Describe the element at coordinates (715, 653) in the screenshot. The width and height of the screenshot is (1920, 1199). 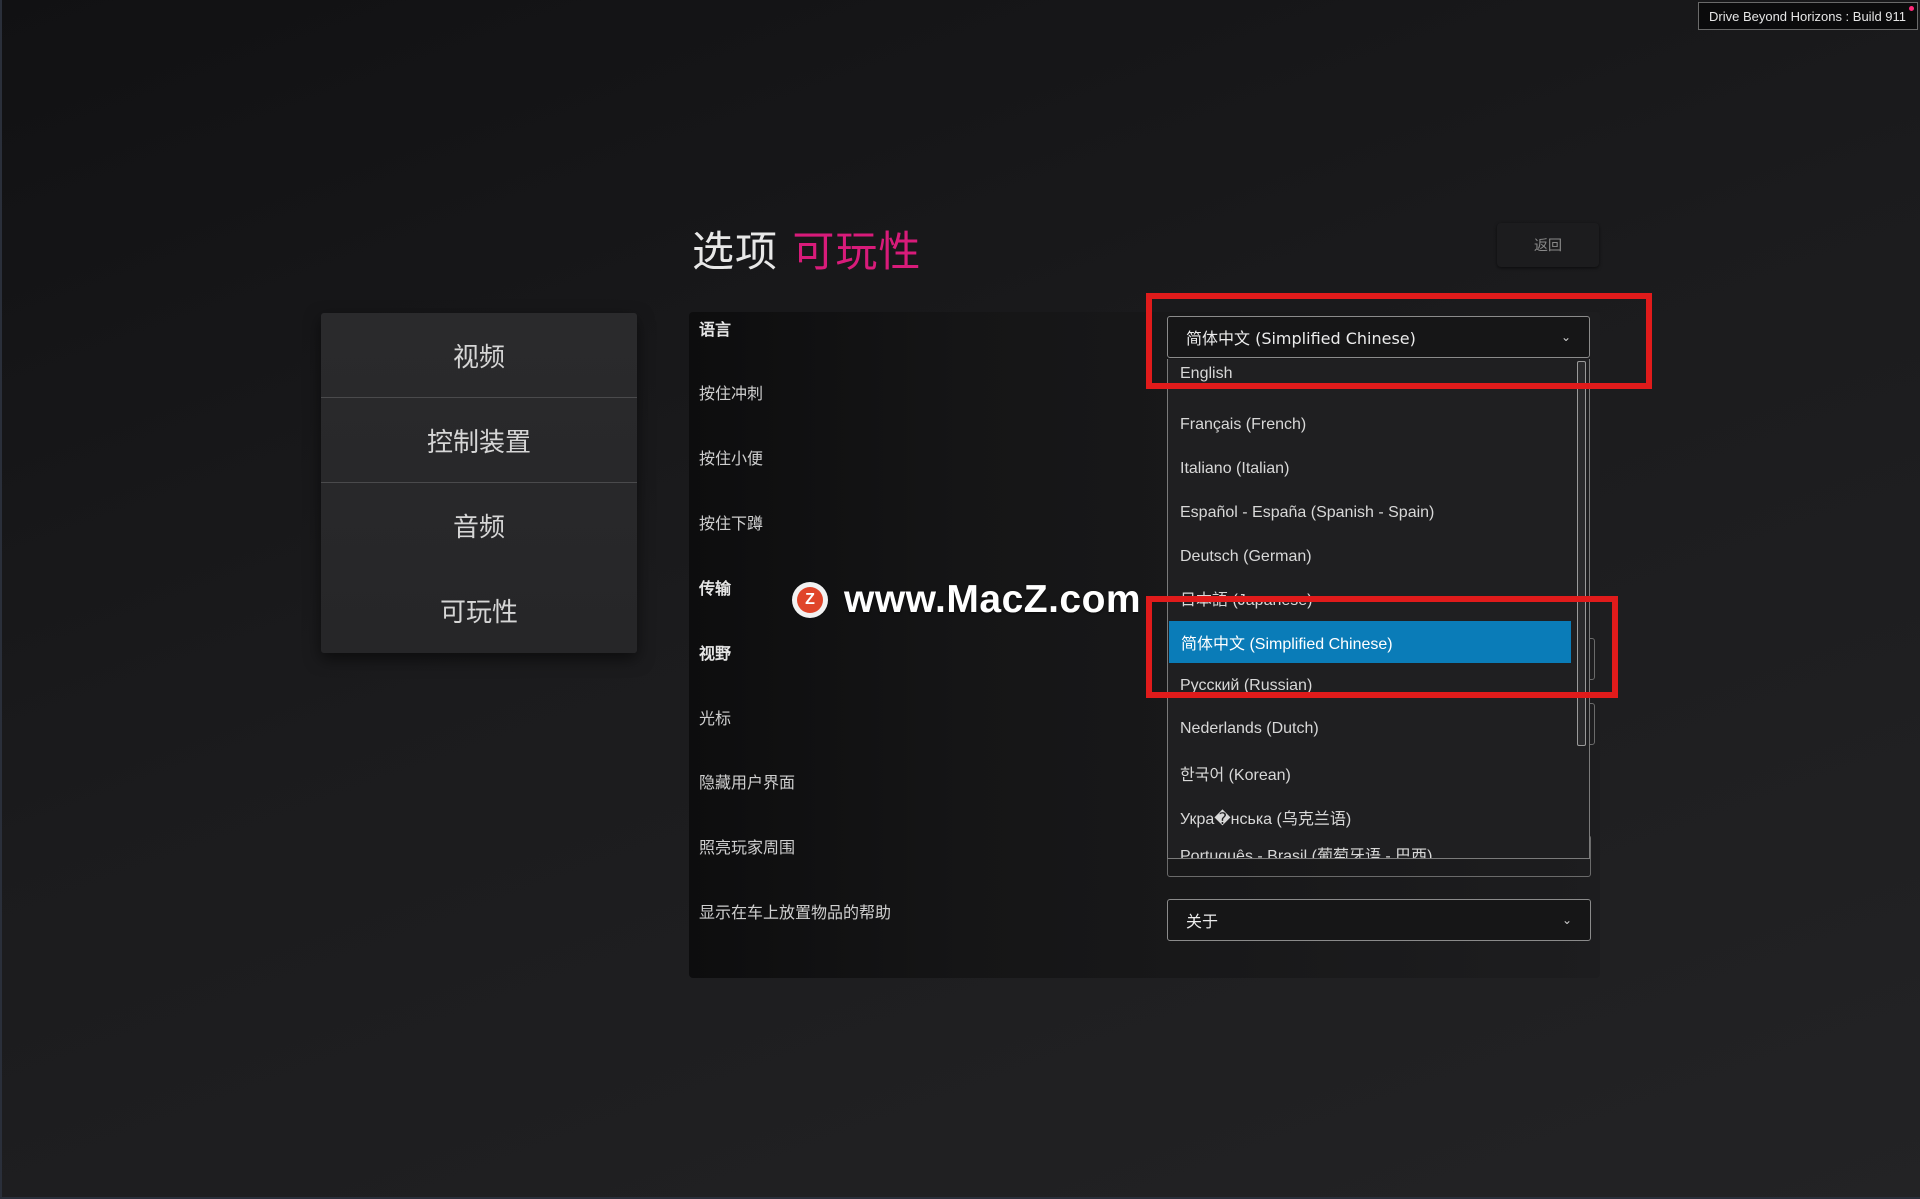
I see `setting-label-field-of-view: 视野` at that location.